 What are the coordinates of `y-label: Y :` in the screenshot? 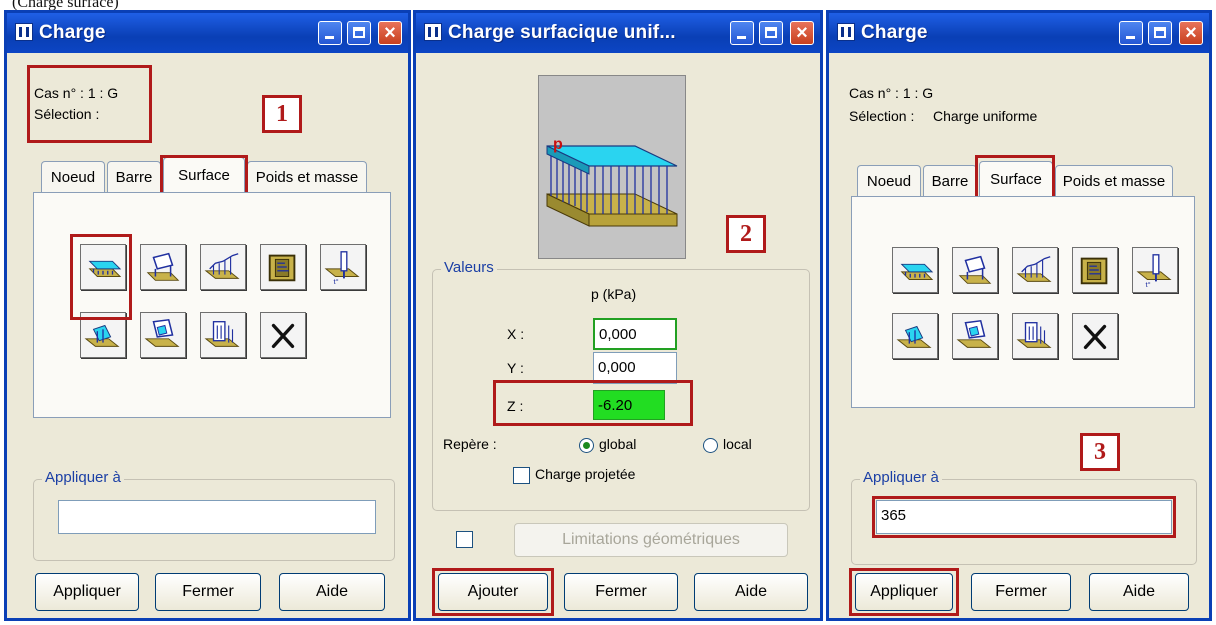 It's located at (515, 368).